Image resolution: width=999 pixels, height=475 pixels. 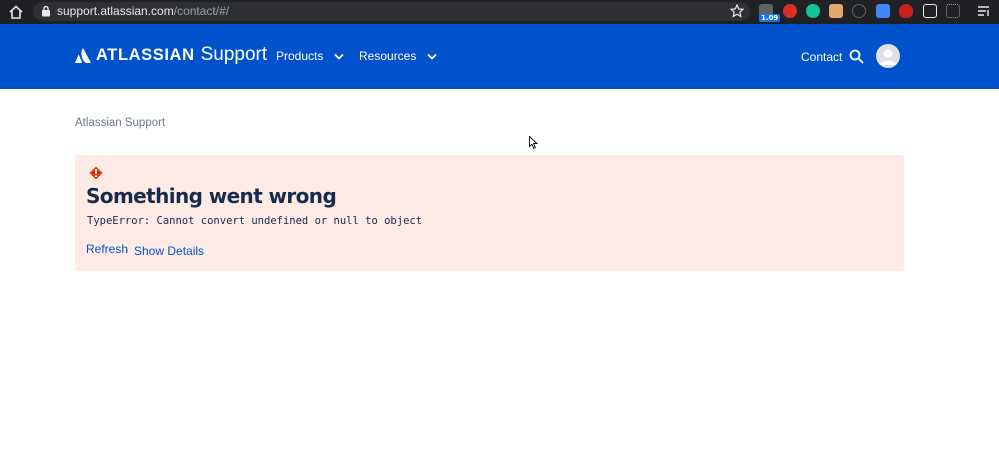 What do you see at coordinates (115, 11) in the screenshot?
I see `url-host: support.atlassian.com` at bounding box center [115, 11].